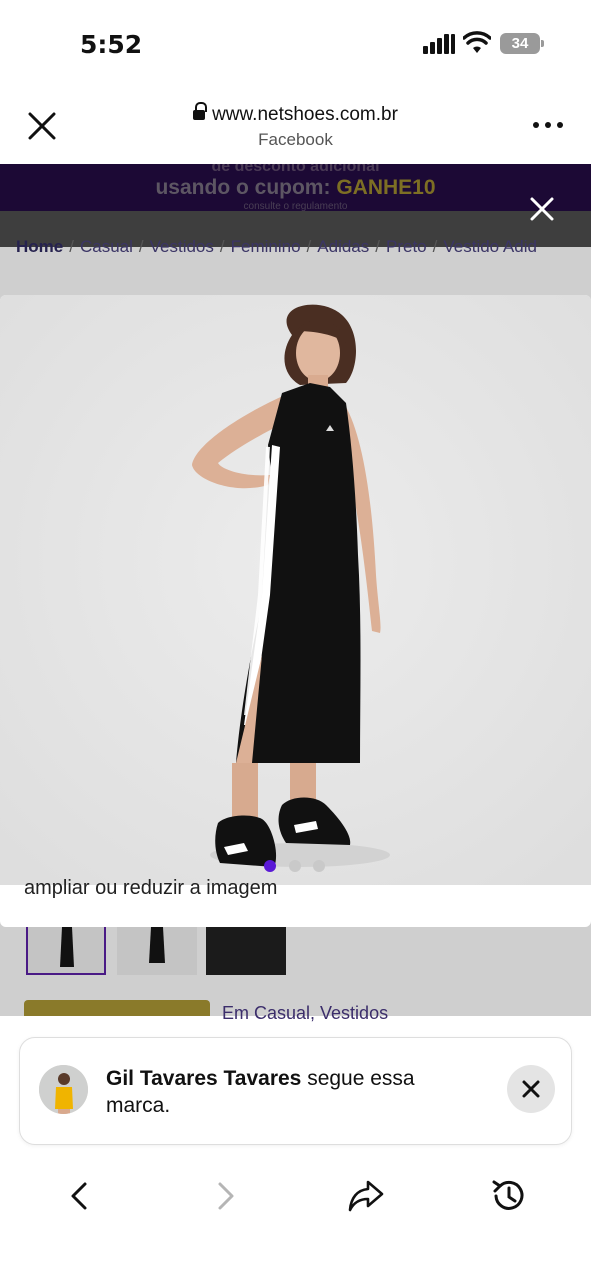  I want to click on breadcrumb-item: Vestido Adid, so click(490, 246).